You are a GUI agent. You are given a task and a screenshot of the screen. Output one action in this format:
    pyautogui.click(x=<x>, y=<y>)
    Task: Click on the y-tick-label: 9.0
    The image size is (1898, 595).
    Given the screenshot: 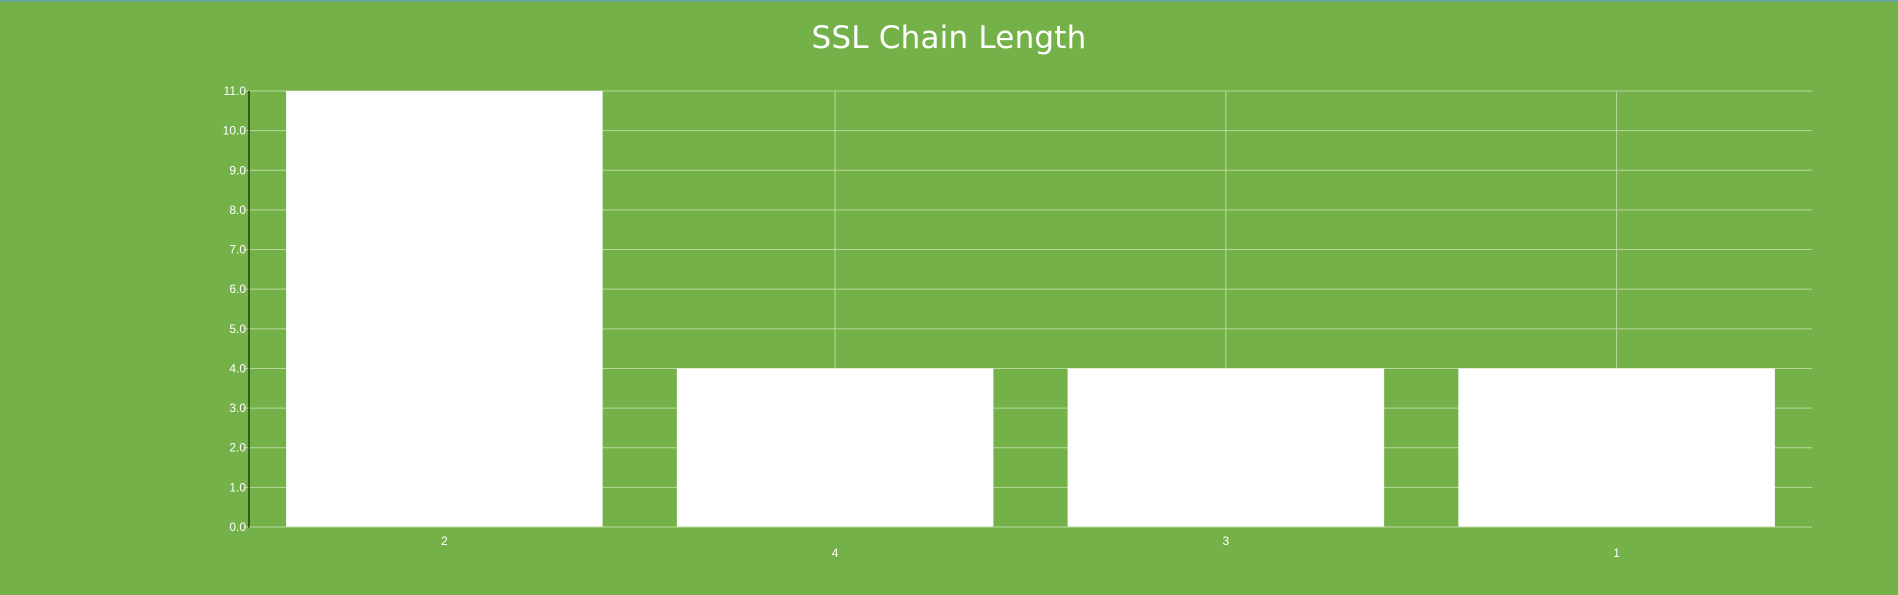 What is the action you would take?
    pyautogui.click(x=237, y=170)
    